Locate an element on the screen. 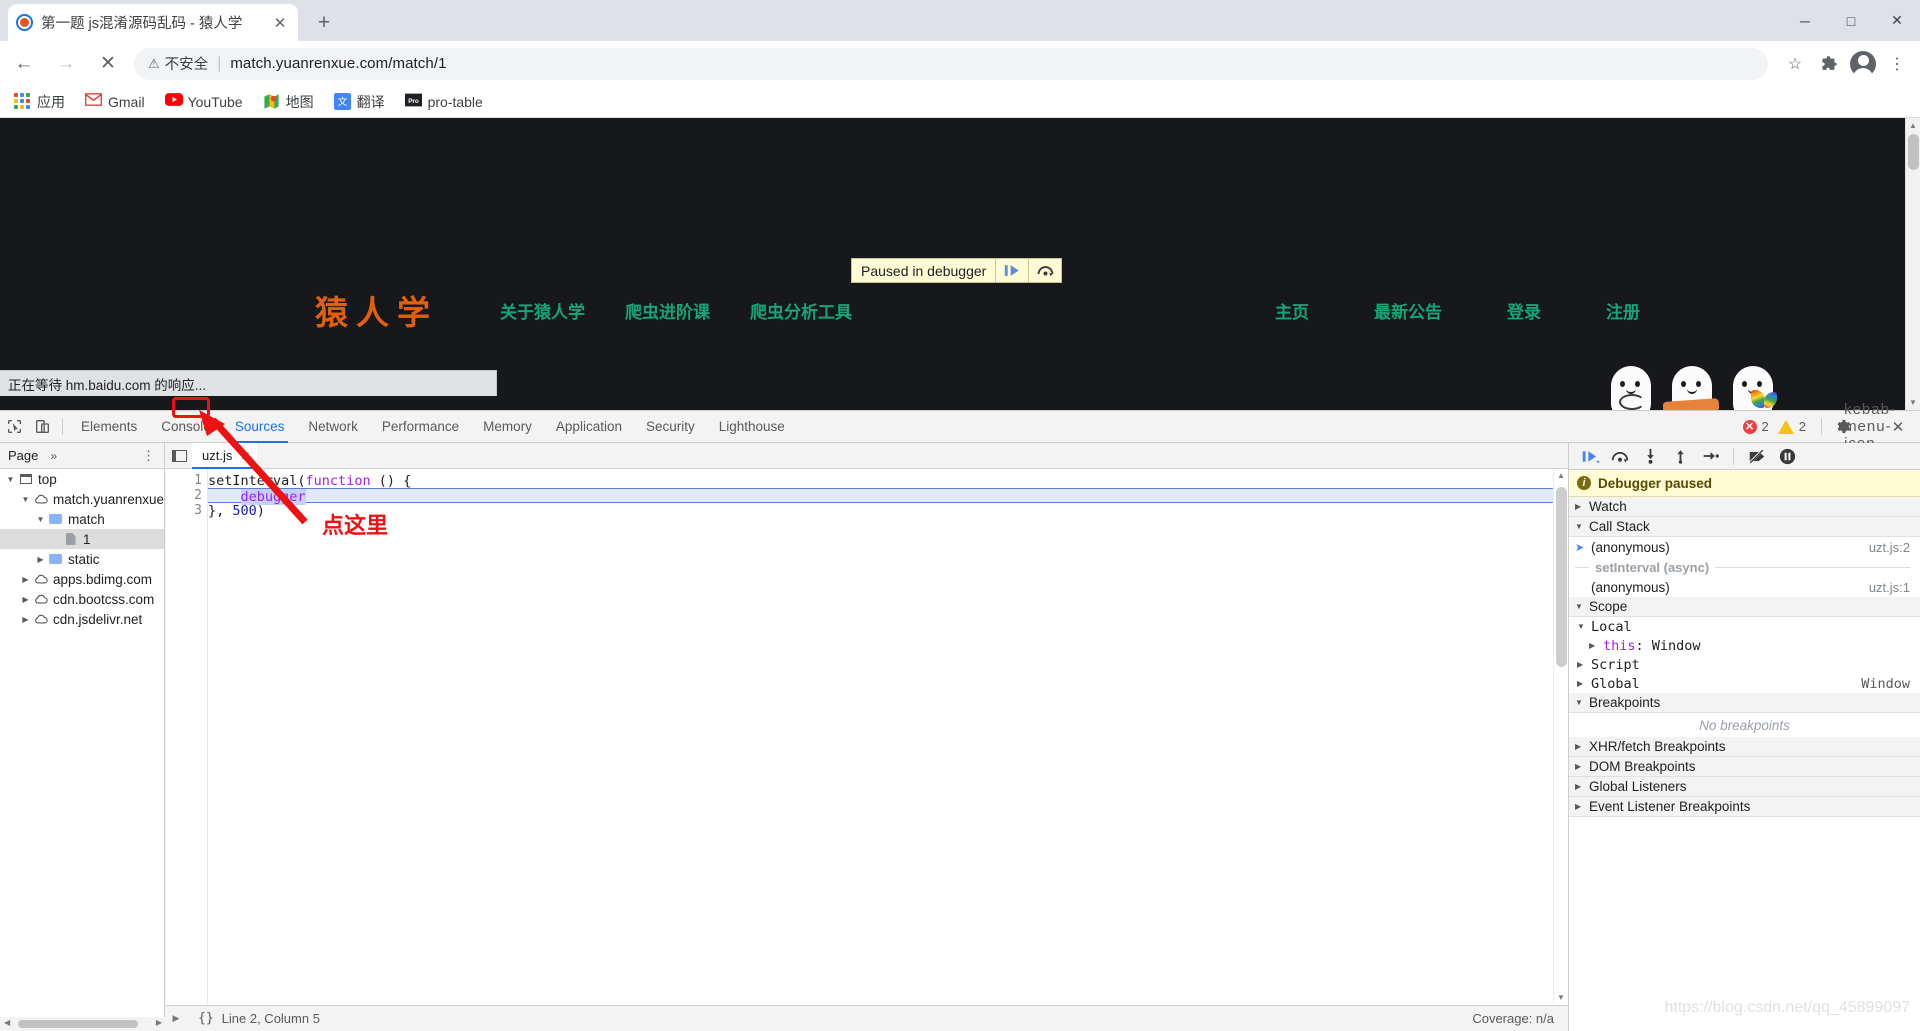 The height and width of the screenshot is (1031, 1920). bookmark-translate: 文 翻译 is located at coordinates (359, 102).